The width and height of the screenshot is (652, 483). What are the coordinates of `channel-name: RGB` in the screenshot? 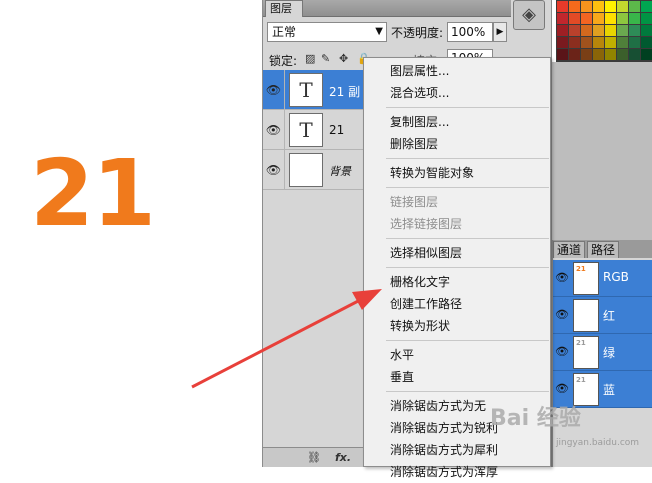 It's located at (616, 277).